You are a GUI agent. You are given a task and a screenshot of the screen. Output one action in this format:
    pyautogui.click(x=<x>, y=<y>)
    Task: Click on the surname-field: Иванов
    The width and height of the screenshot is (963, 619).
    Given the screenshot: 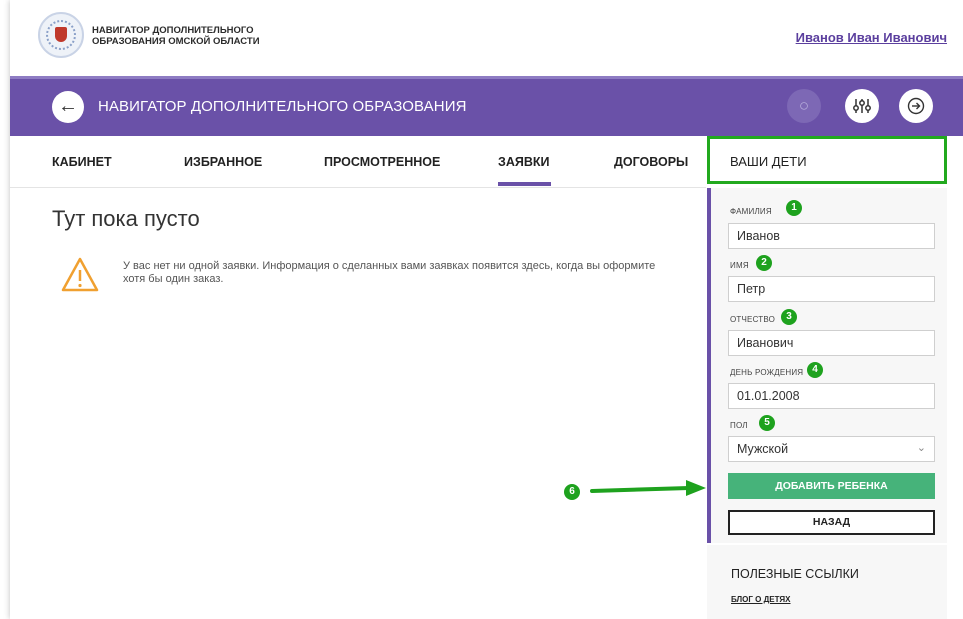 What is the action you would take?
    pyautogui.click(x=831, y=236)
    